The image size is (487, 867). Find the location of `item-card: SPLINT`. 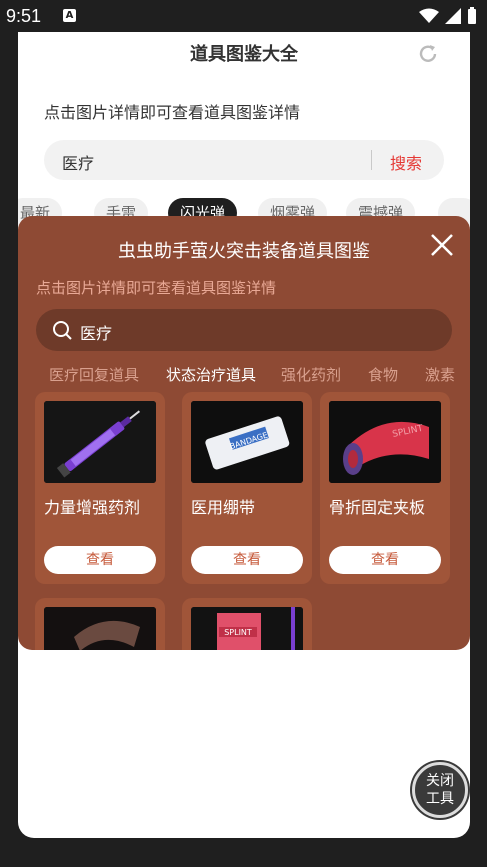

item-card: SPLINT is located at coordinates (247, 624).